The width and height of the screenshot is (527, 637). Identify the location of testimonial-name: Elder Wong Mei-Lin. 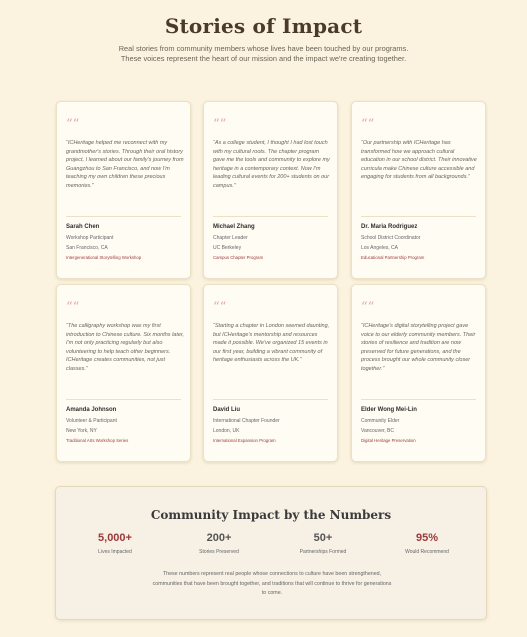
(389, 410).